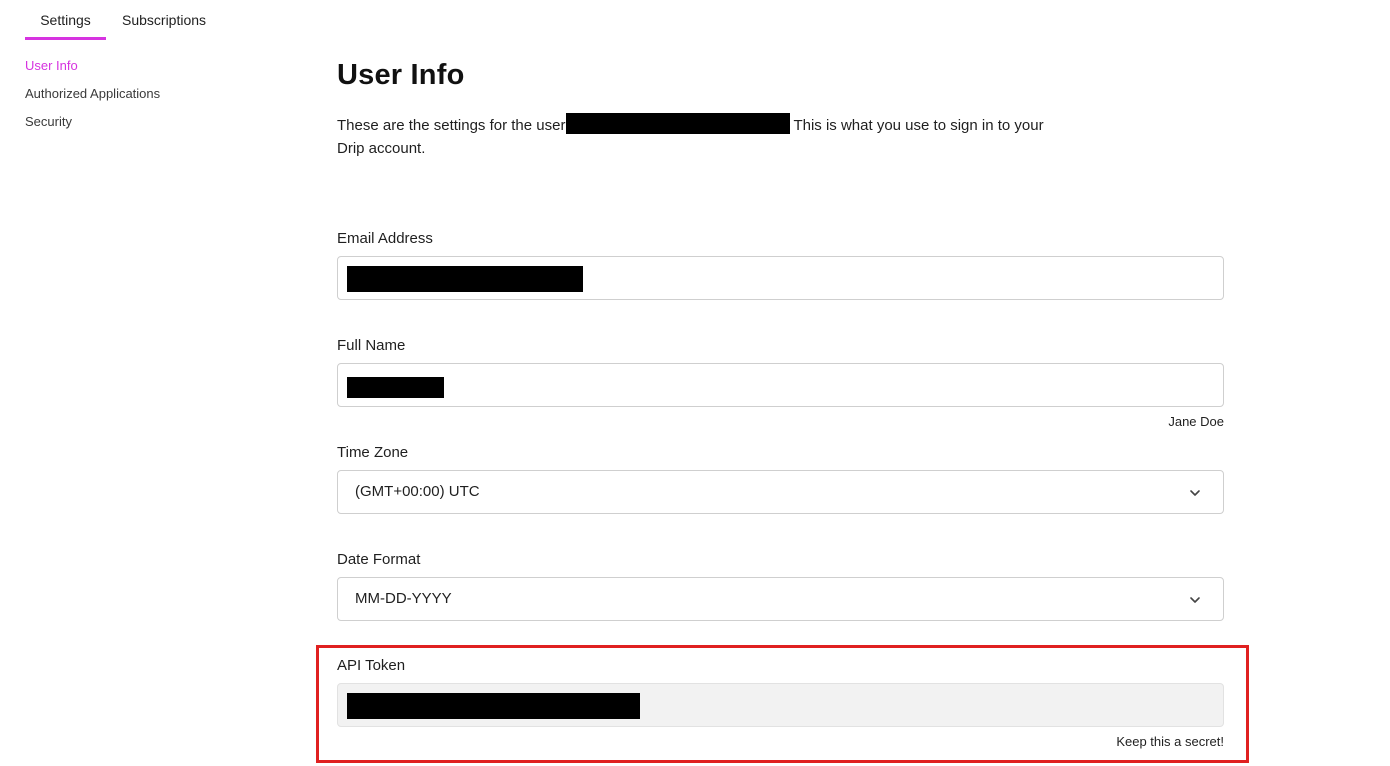  I want to click on date-format-field-group: Date Format MM-DD-YYYY, so click(780, 585).